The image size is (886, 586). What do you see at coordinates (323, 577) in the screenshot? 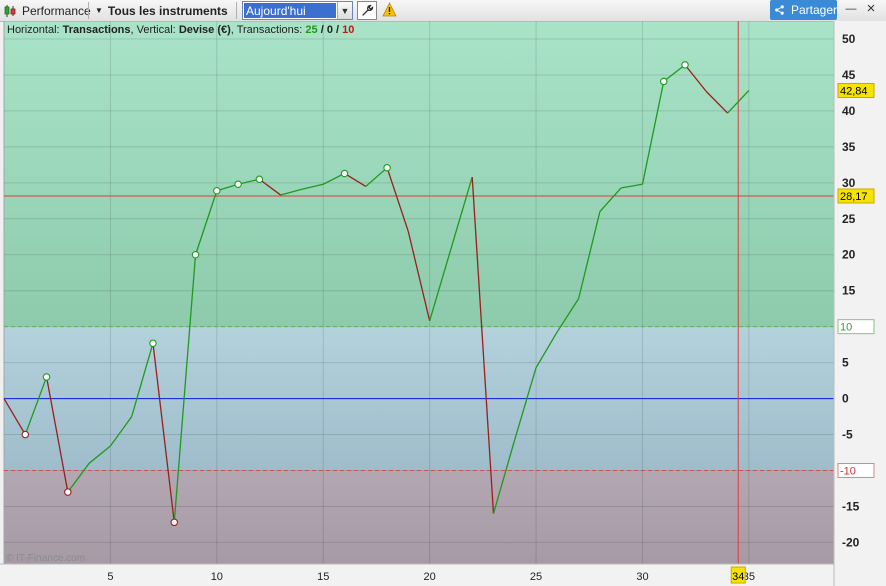
I see `x-tick-label: 15` at bounding box center [323, 577].